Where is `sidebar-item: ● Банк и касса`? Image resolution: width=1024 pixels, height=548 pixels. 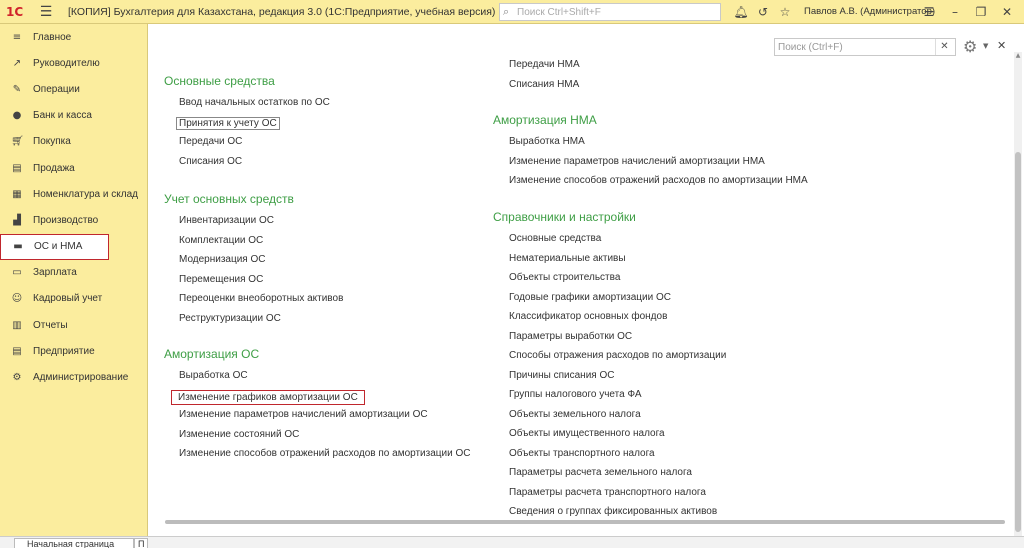 sidebar-item: ● Банк и касса is located at coordinates (73, 116).